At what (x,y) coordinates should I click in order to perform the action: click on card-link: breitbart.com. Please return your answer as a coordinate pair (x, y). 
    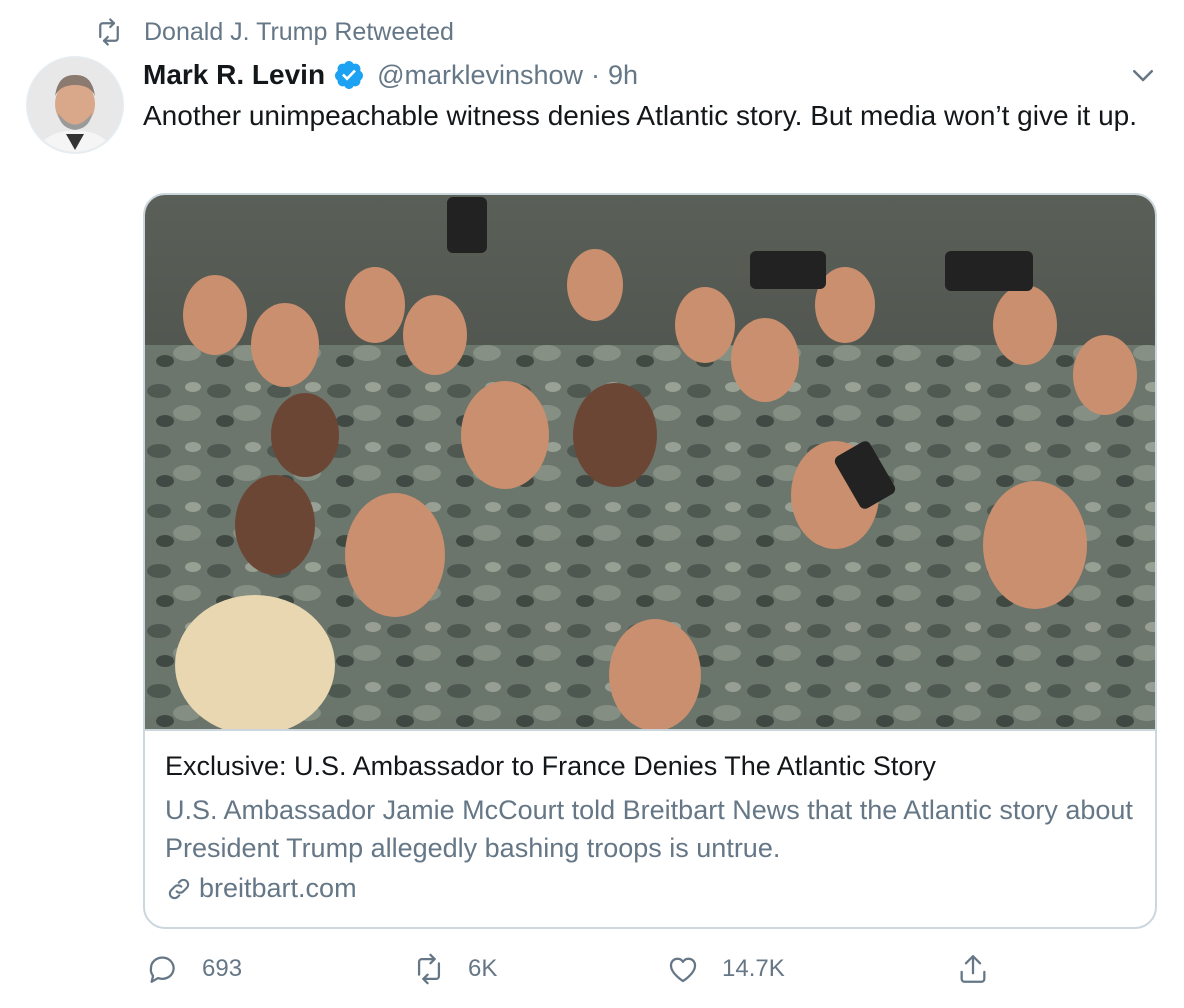
    Looking at the image, I should click on (261, 888).